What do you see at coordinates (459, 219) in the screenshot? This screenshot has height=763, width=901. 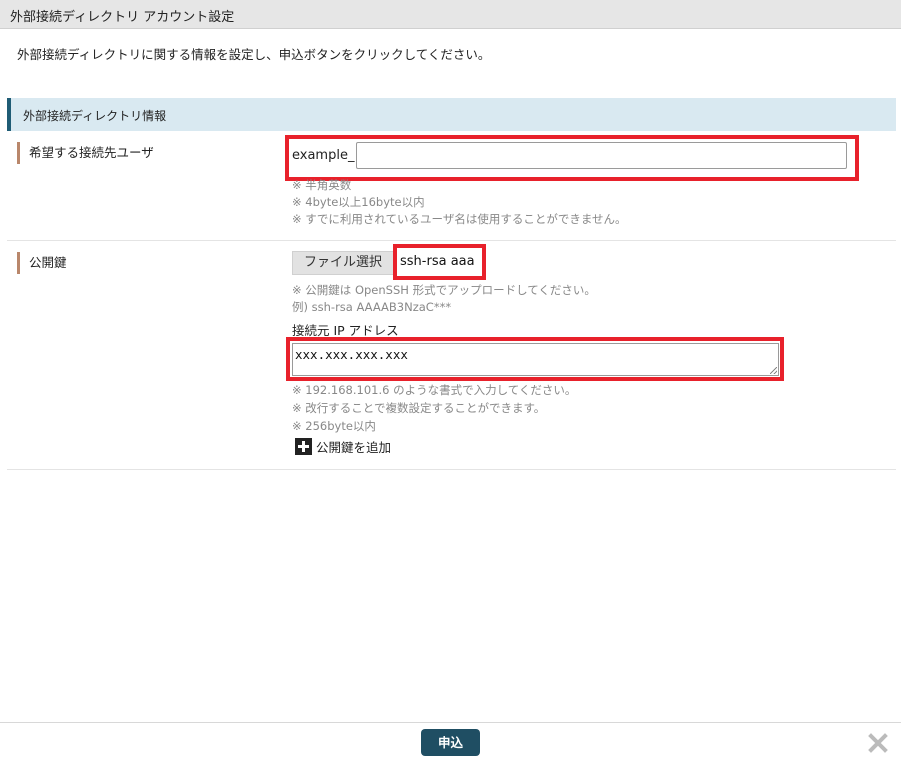 I see `user-note-3: ※ すでに利用されているユーザ名は使用することができません。` at bounding box center [459, 219].